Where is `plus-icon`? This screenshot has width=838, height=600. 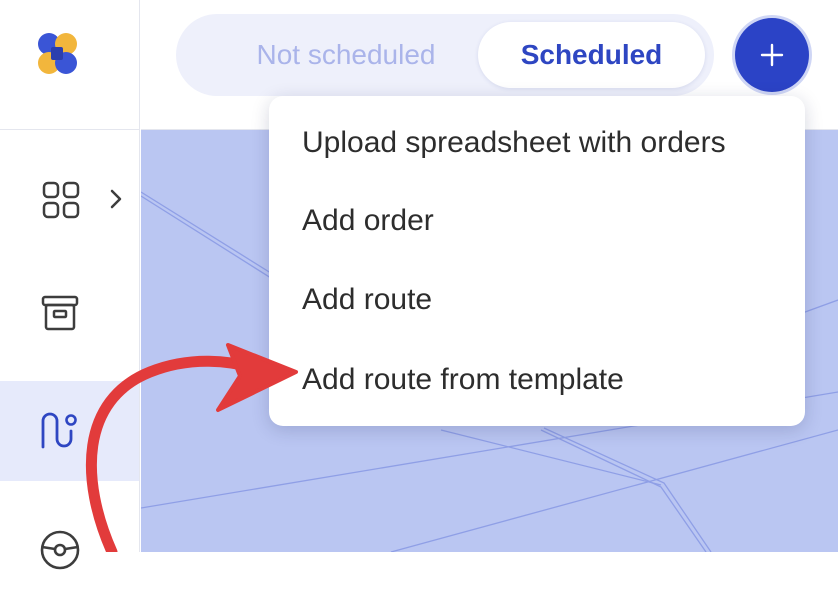
plus-icon is located at coordinates (772, 55).